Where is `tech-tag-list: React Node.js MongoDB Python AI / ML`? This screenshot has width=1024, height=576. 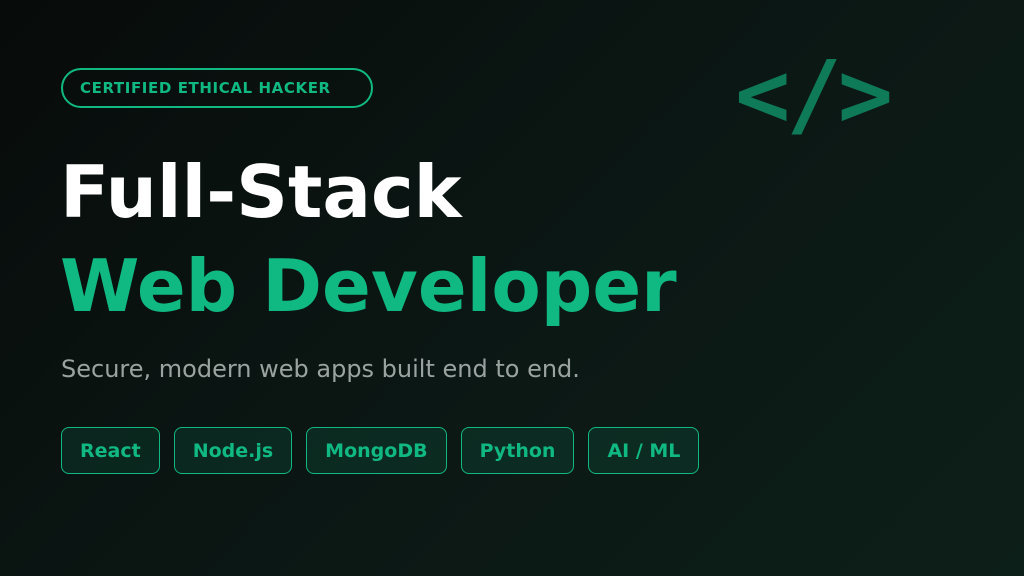 tech-tag-list: React Node.js MongoDB Python AI / ML is located at coordinates (380, 450).